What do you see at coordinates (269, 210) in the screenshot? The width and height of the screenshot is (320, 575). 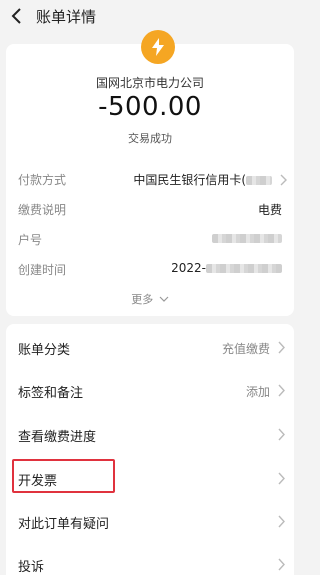 I see `payment-note-value: 电费` at bounding box center [269, 210].